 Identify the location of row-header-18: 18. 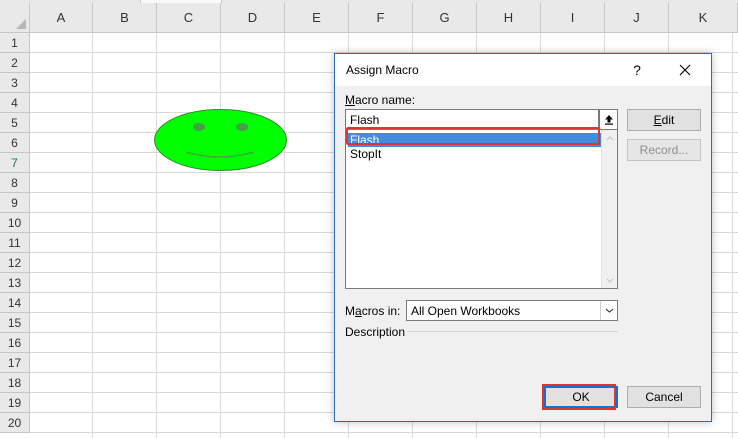
(15, 383).